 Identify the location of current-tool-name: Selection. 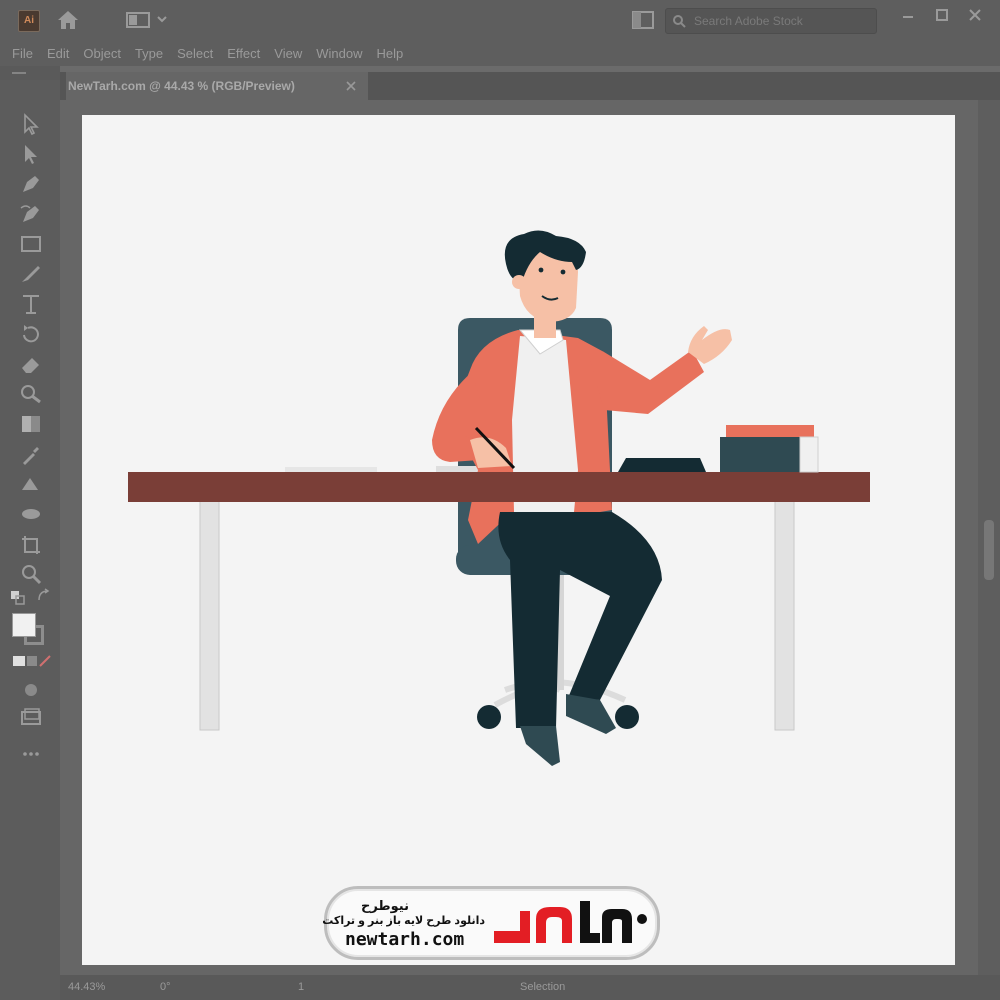
(542, 987).